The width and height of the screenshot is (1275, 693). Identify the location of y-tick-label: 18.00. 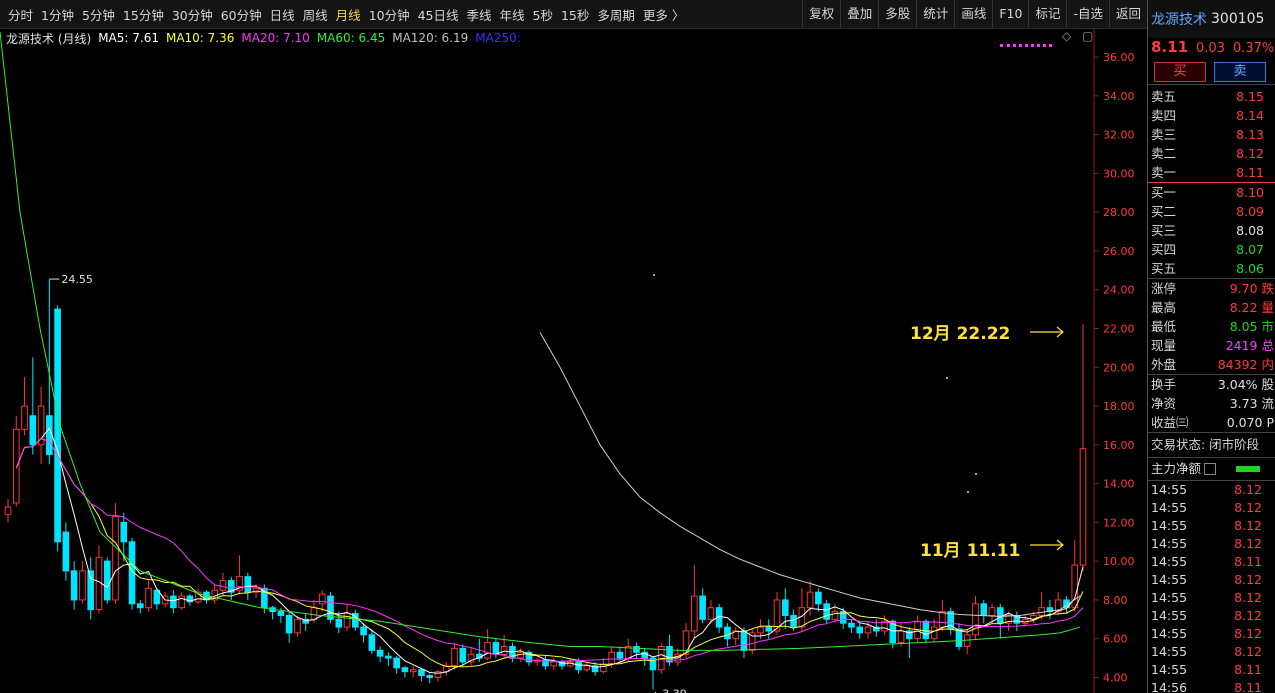
(1119, 406).